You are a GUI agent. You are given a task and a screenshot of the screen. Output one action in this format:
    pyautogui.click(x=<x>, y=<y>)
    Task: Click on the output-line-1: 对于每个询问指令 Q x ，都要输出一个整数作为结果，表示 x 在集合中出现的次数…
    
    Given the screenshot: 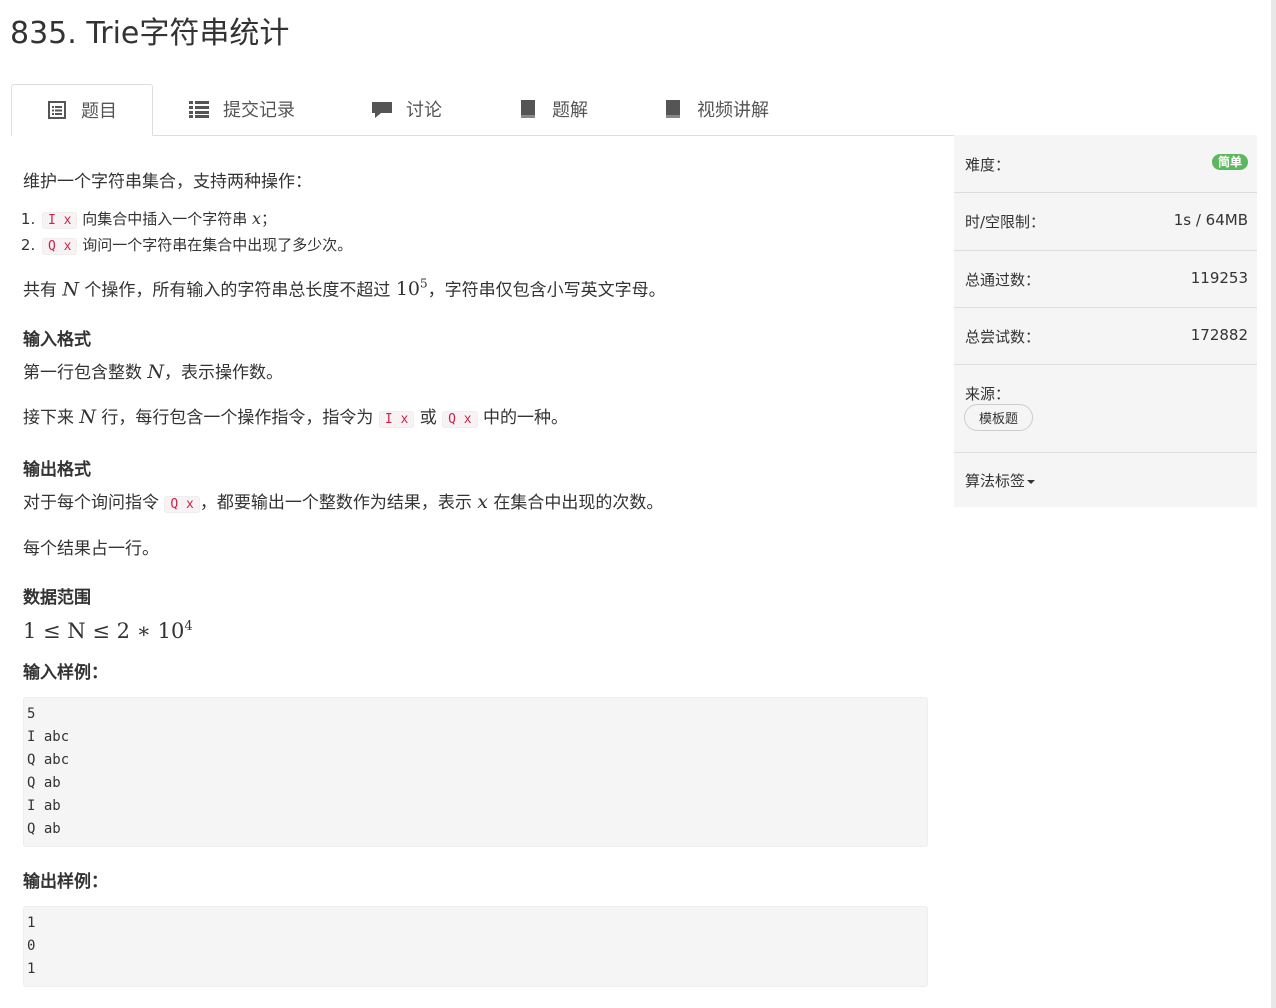 What is the action you would take?
    pyautogui.click(x=475, y=503)
    